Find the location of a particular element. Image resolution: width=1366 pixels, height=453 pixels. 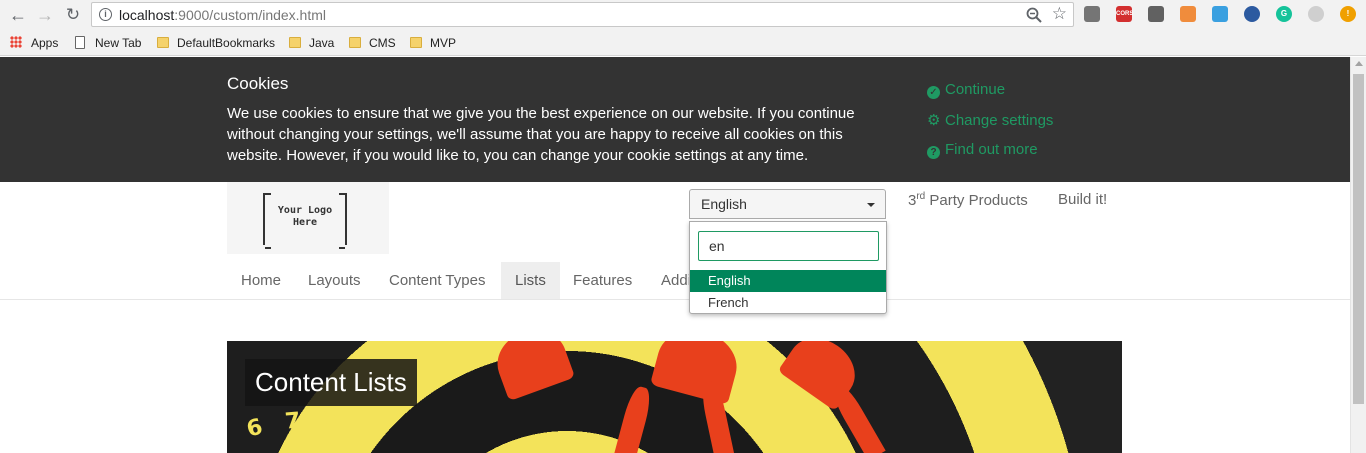

scrollbar-thumb is located at coordinates (1358, 239).